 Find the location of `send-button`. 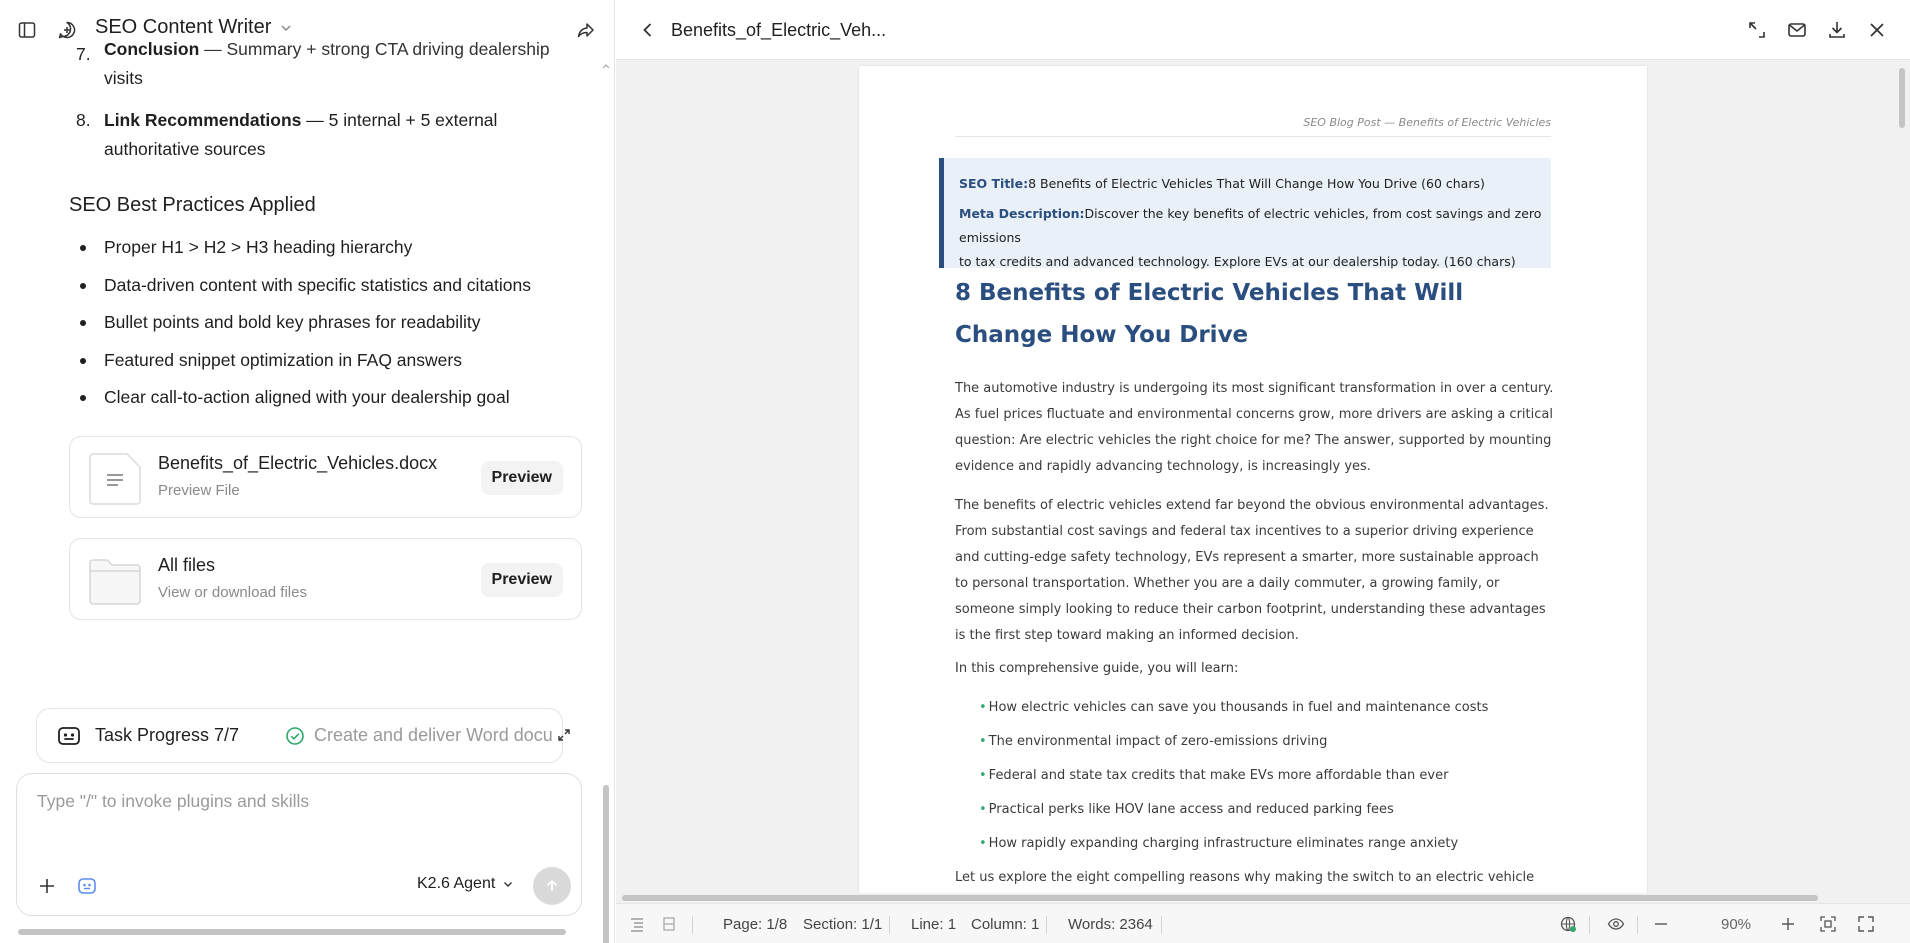

send-button is located at coordinates (552, 886).